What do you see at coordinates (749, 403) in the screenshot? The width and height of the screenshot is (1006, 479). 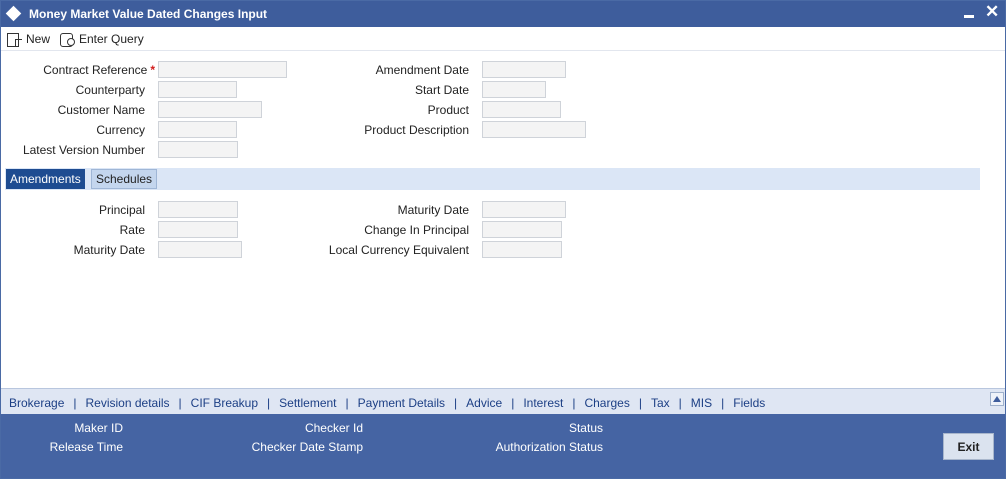 I see `link-fields: Fields` at bounding box center [749, 403].